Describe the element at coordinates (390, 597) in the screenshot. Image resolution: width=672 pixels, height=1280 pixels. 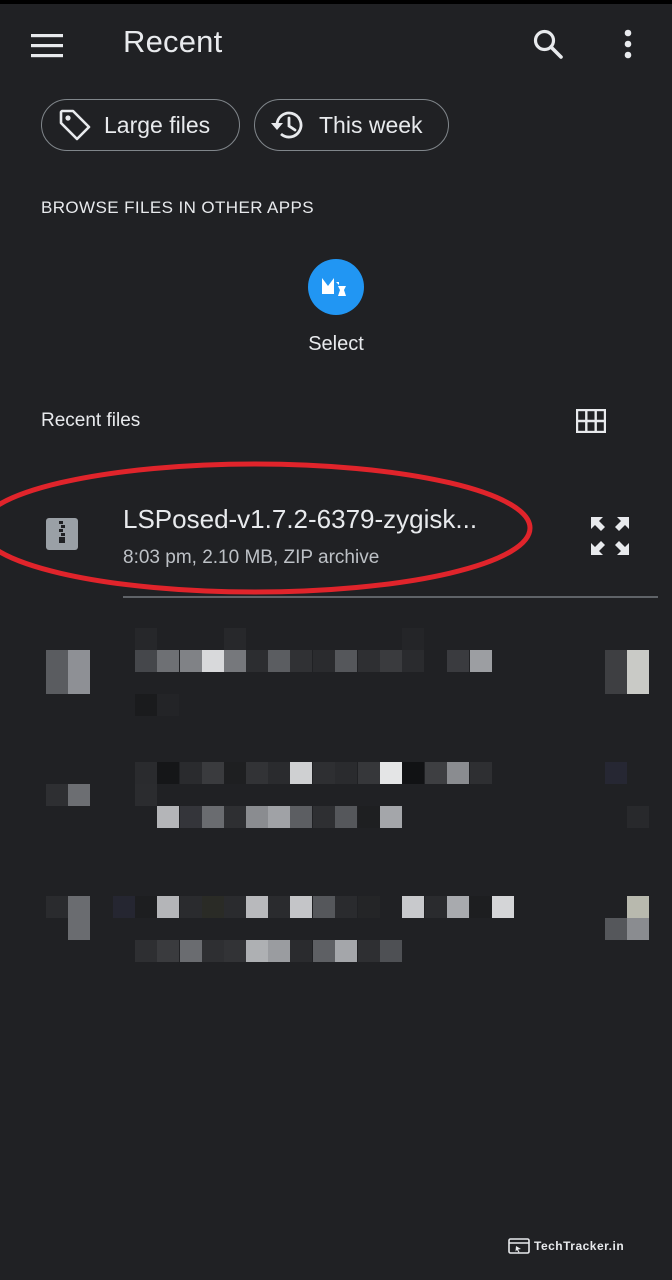
I see `file-row-divider` at that location.